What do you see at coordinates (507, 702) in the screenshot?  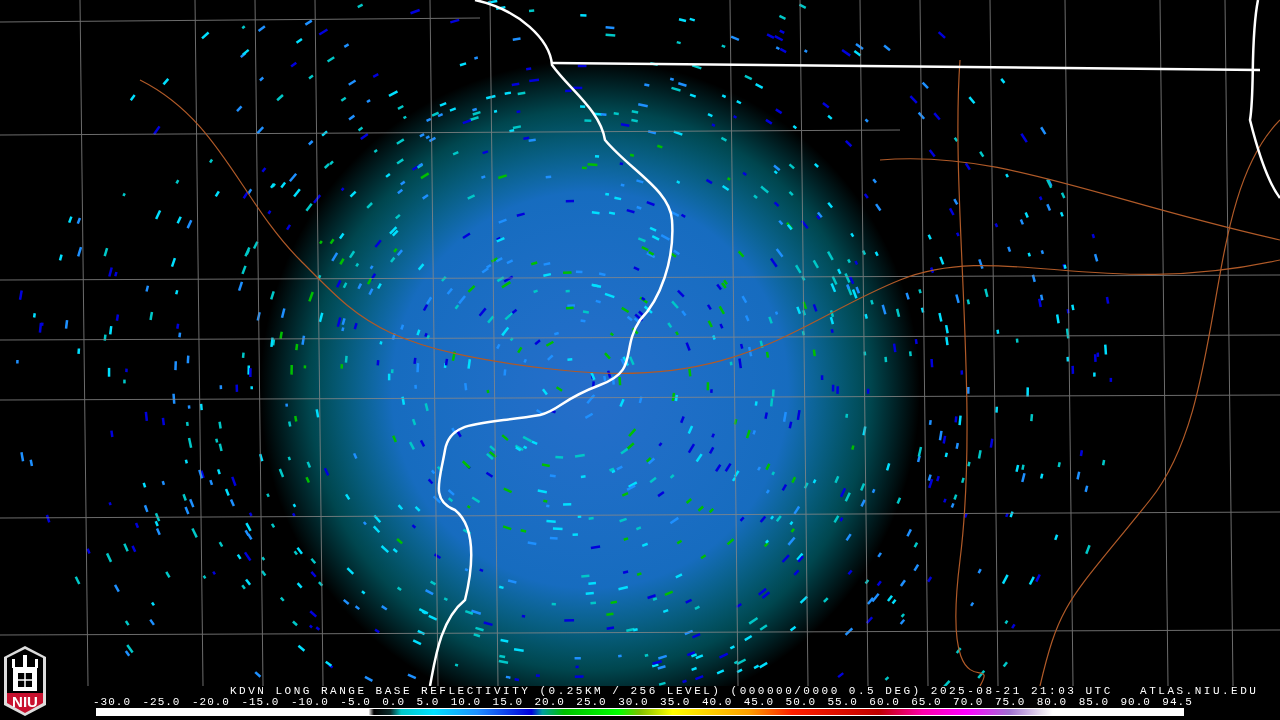 I see `scale-value: 15.0` at bounding box center [507, 702].